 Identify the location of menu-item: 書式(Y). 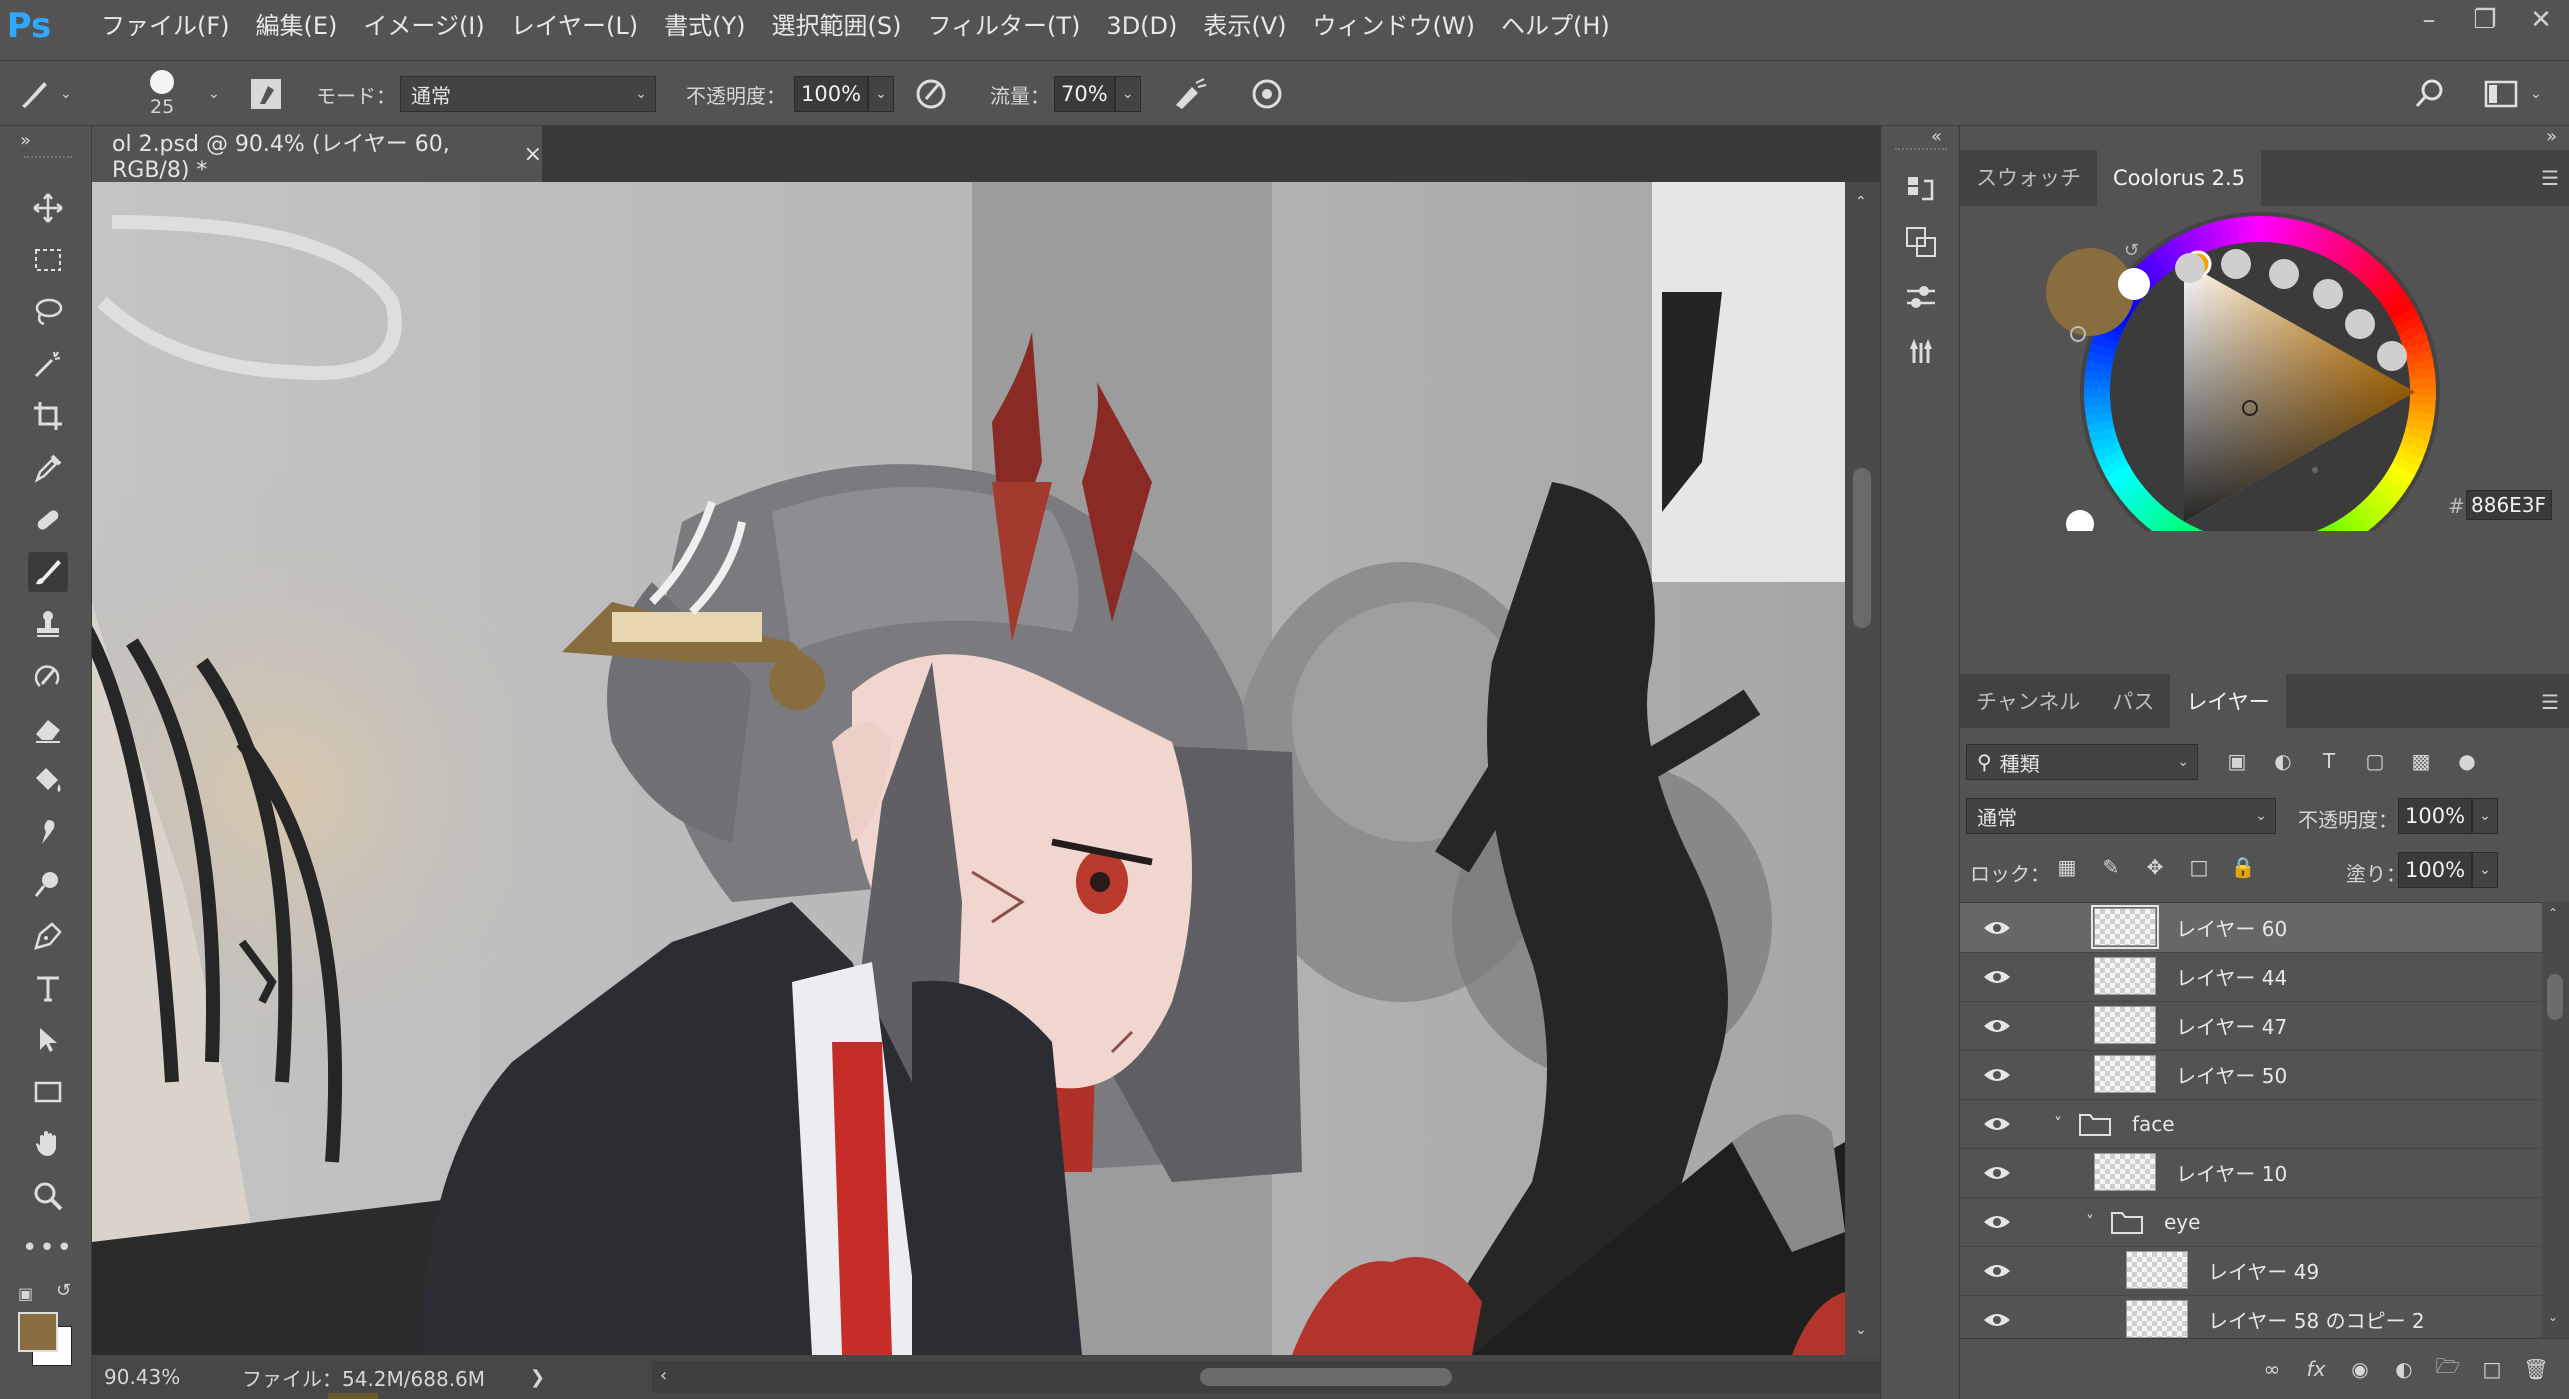
(704, 26).